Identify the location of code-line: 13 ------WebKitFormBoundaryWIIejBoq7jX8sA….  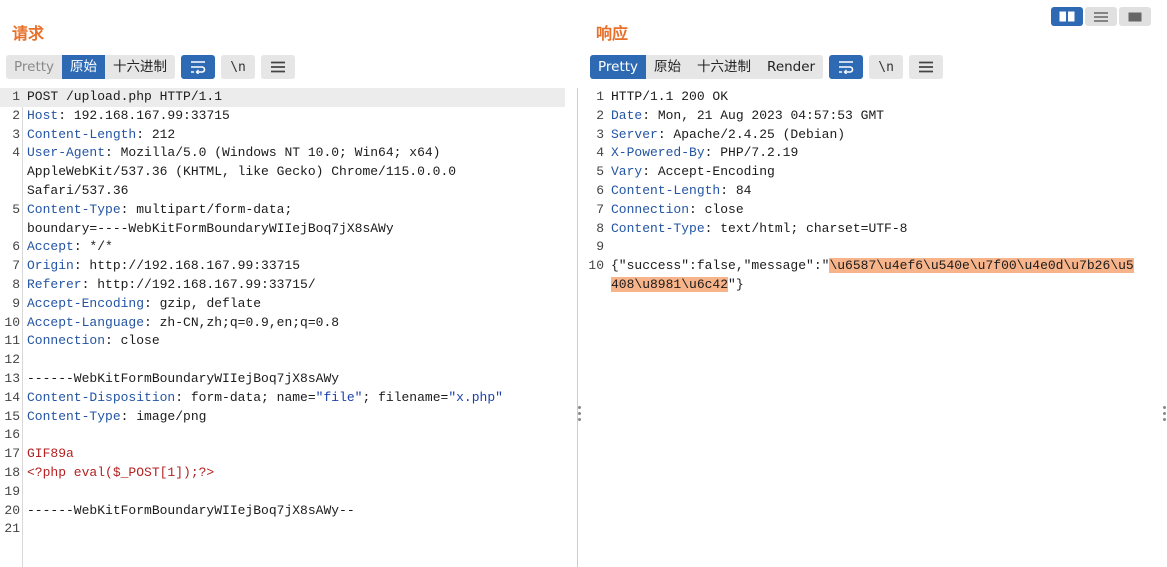
(288, 379).